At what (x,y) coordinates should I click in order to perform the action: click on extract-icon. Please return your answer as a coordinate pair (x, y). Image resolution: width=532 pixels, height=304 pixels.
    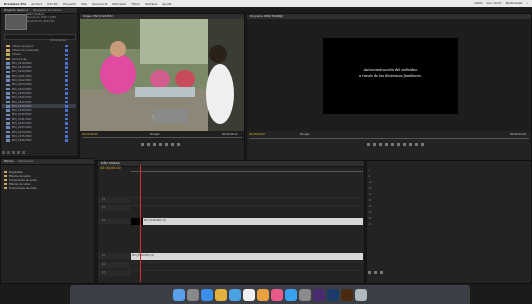
    Looking at the image, I should click on (416, 144).